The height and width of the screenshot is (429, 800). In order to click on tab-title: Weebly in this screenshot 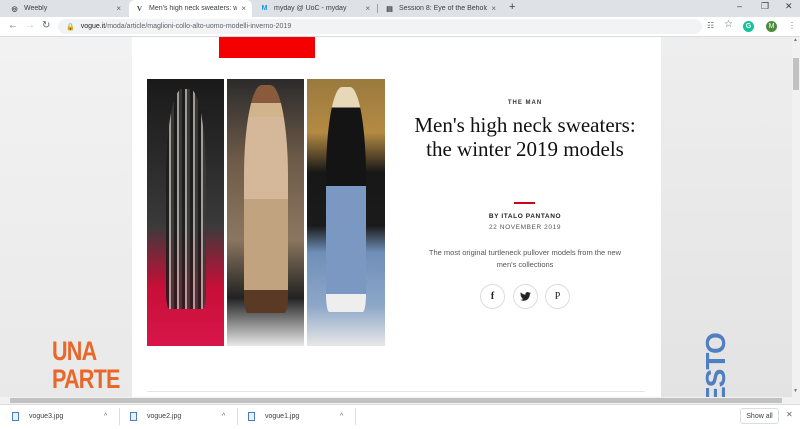, I will do `click(36, 8)`.